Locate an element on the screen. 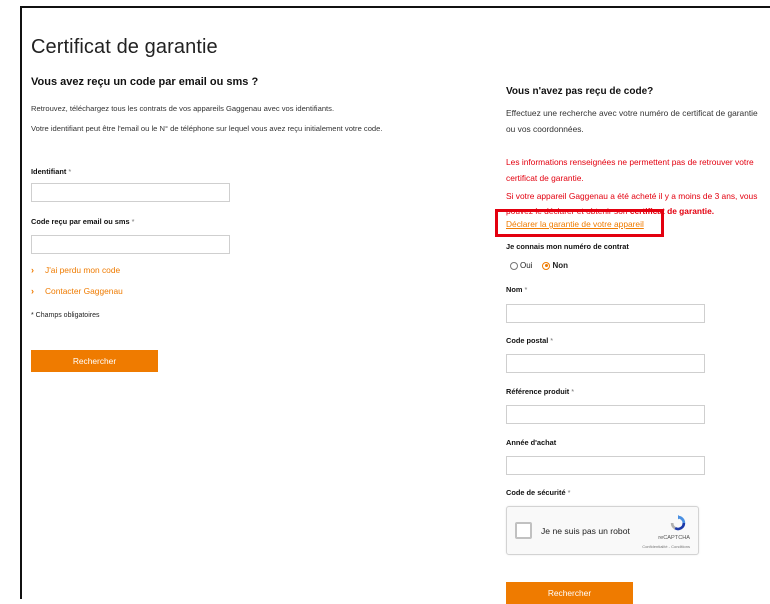 This screenshot has height=604, width=770. no-code-section-heading: Vous n'avez pas reçu de code? is located at coordinates (580, 91).